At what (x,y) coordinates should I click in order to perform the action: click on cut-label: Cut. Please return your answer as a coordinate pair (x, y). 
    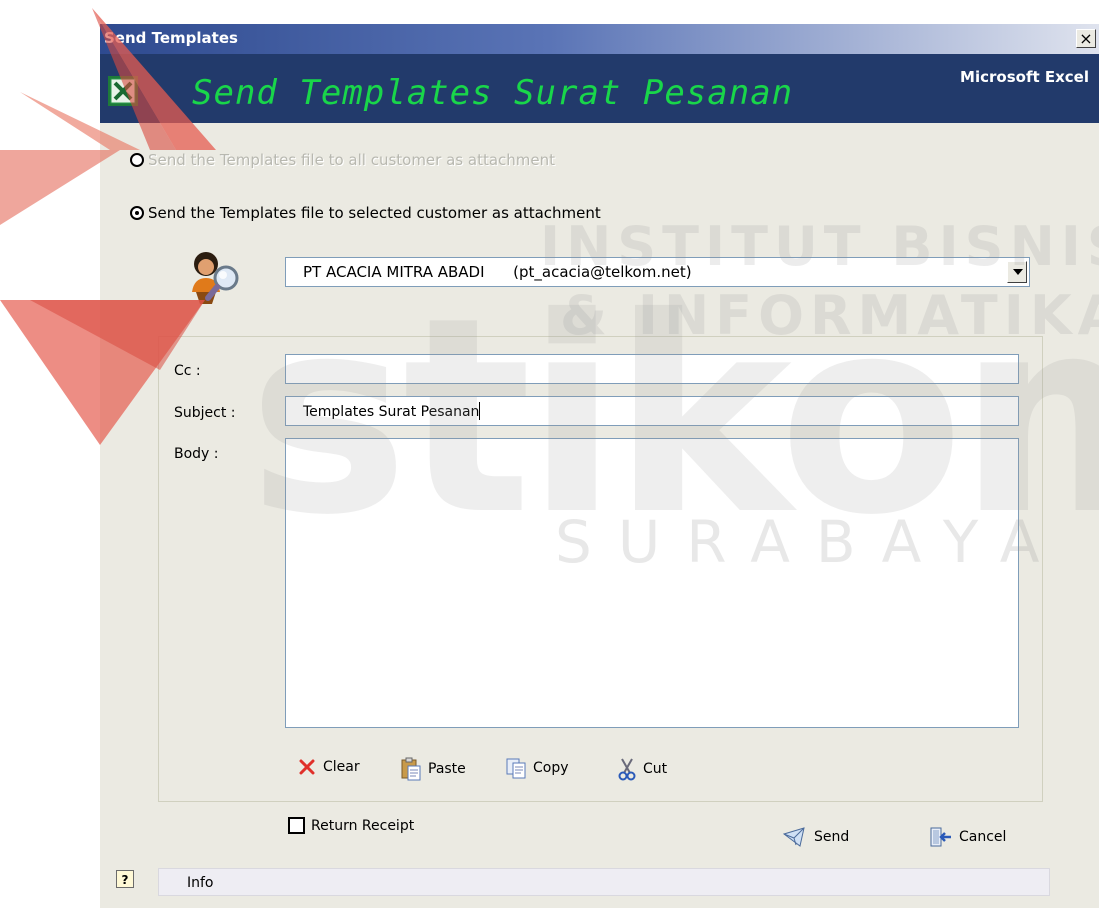
    Looking at the image, I should click on (655, 769).